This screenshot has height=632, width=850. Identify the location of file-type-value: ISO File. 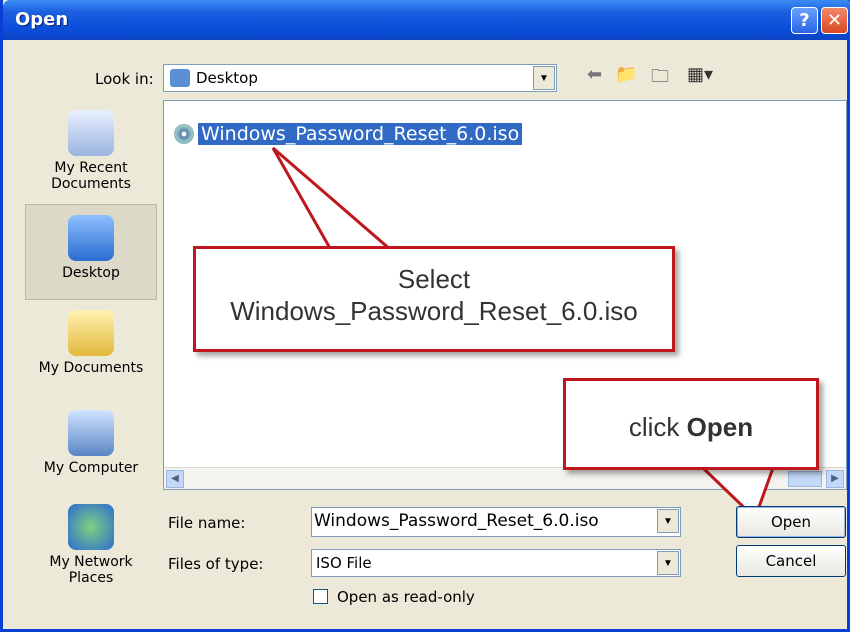
(344, 563).